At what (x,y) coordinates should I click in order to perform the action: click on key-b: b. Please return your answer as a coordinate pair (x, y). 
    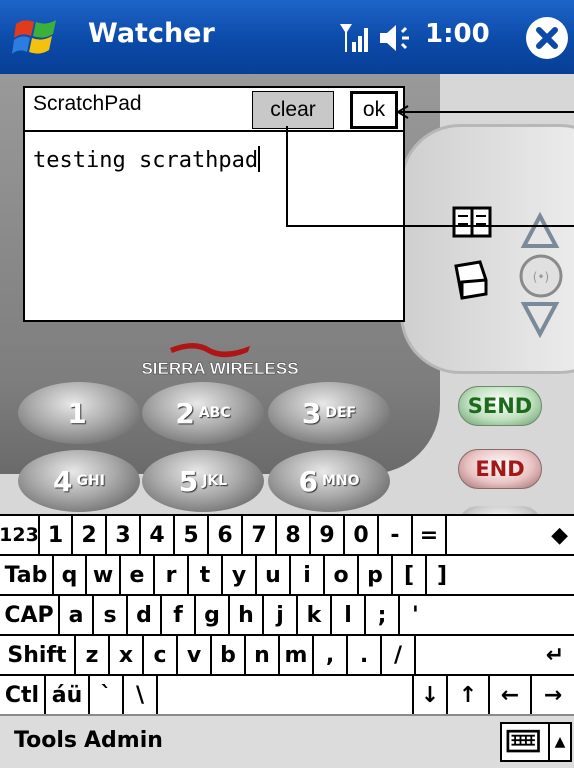
    Looking at the image, I should click on (229, 655).